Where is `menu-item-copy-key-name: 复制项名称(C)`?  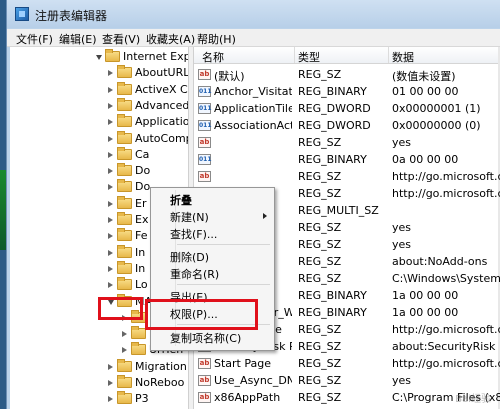 menu-item-copy-key-name: 复制项名称(C) is located at coordinates (205, 338).